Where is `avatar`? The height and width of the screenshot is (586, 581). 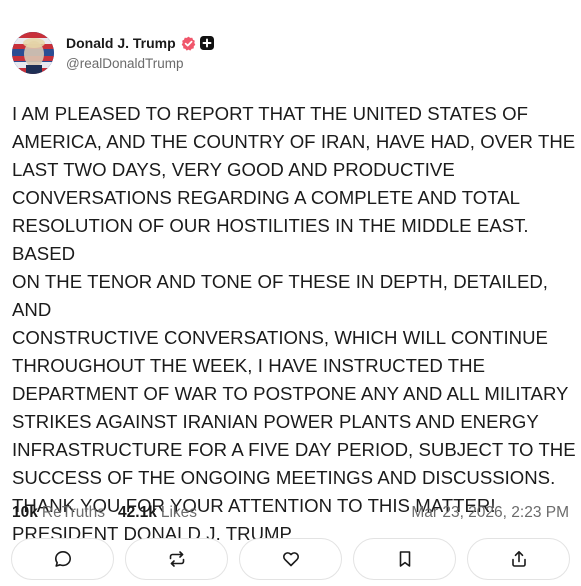
avatar is located at coordinates (33, 53).